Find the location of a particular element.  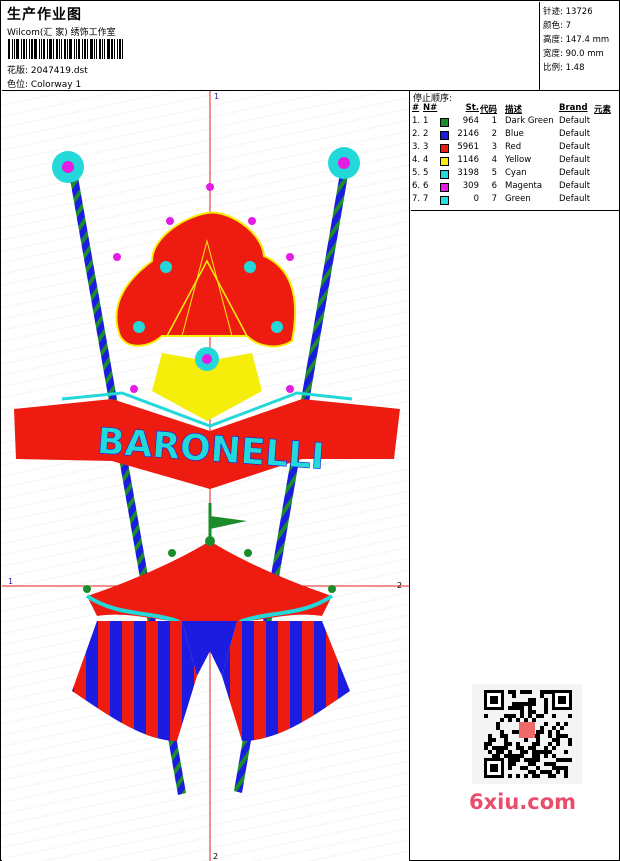

flag is located at coordinates (227, 524).